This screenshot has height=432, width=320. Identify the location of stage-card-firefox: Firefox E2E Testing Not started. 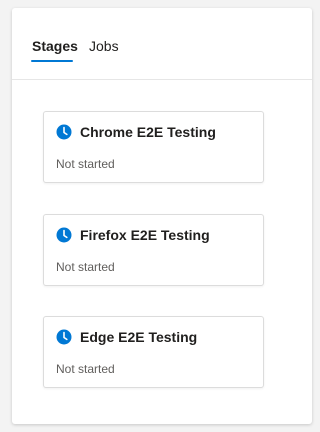
(153, 250).